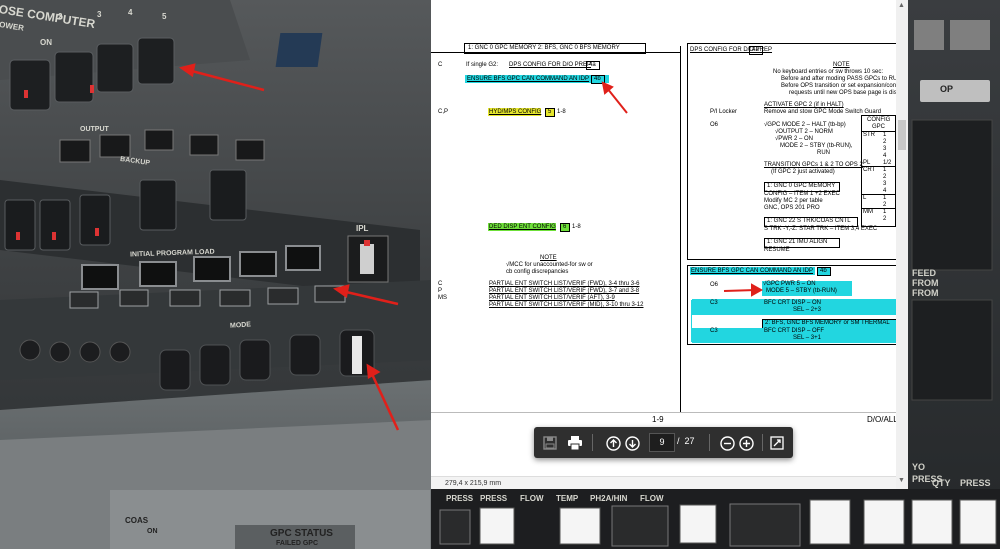  What do you see at coordinates (609, 498) in the screenshot?
I see `gauge-label-ph2a: PH2A/HIN` at bounding box center [609, 498].